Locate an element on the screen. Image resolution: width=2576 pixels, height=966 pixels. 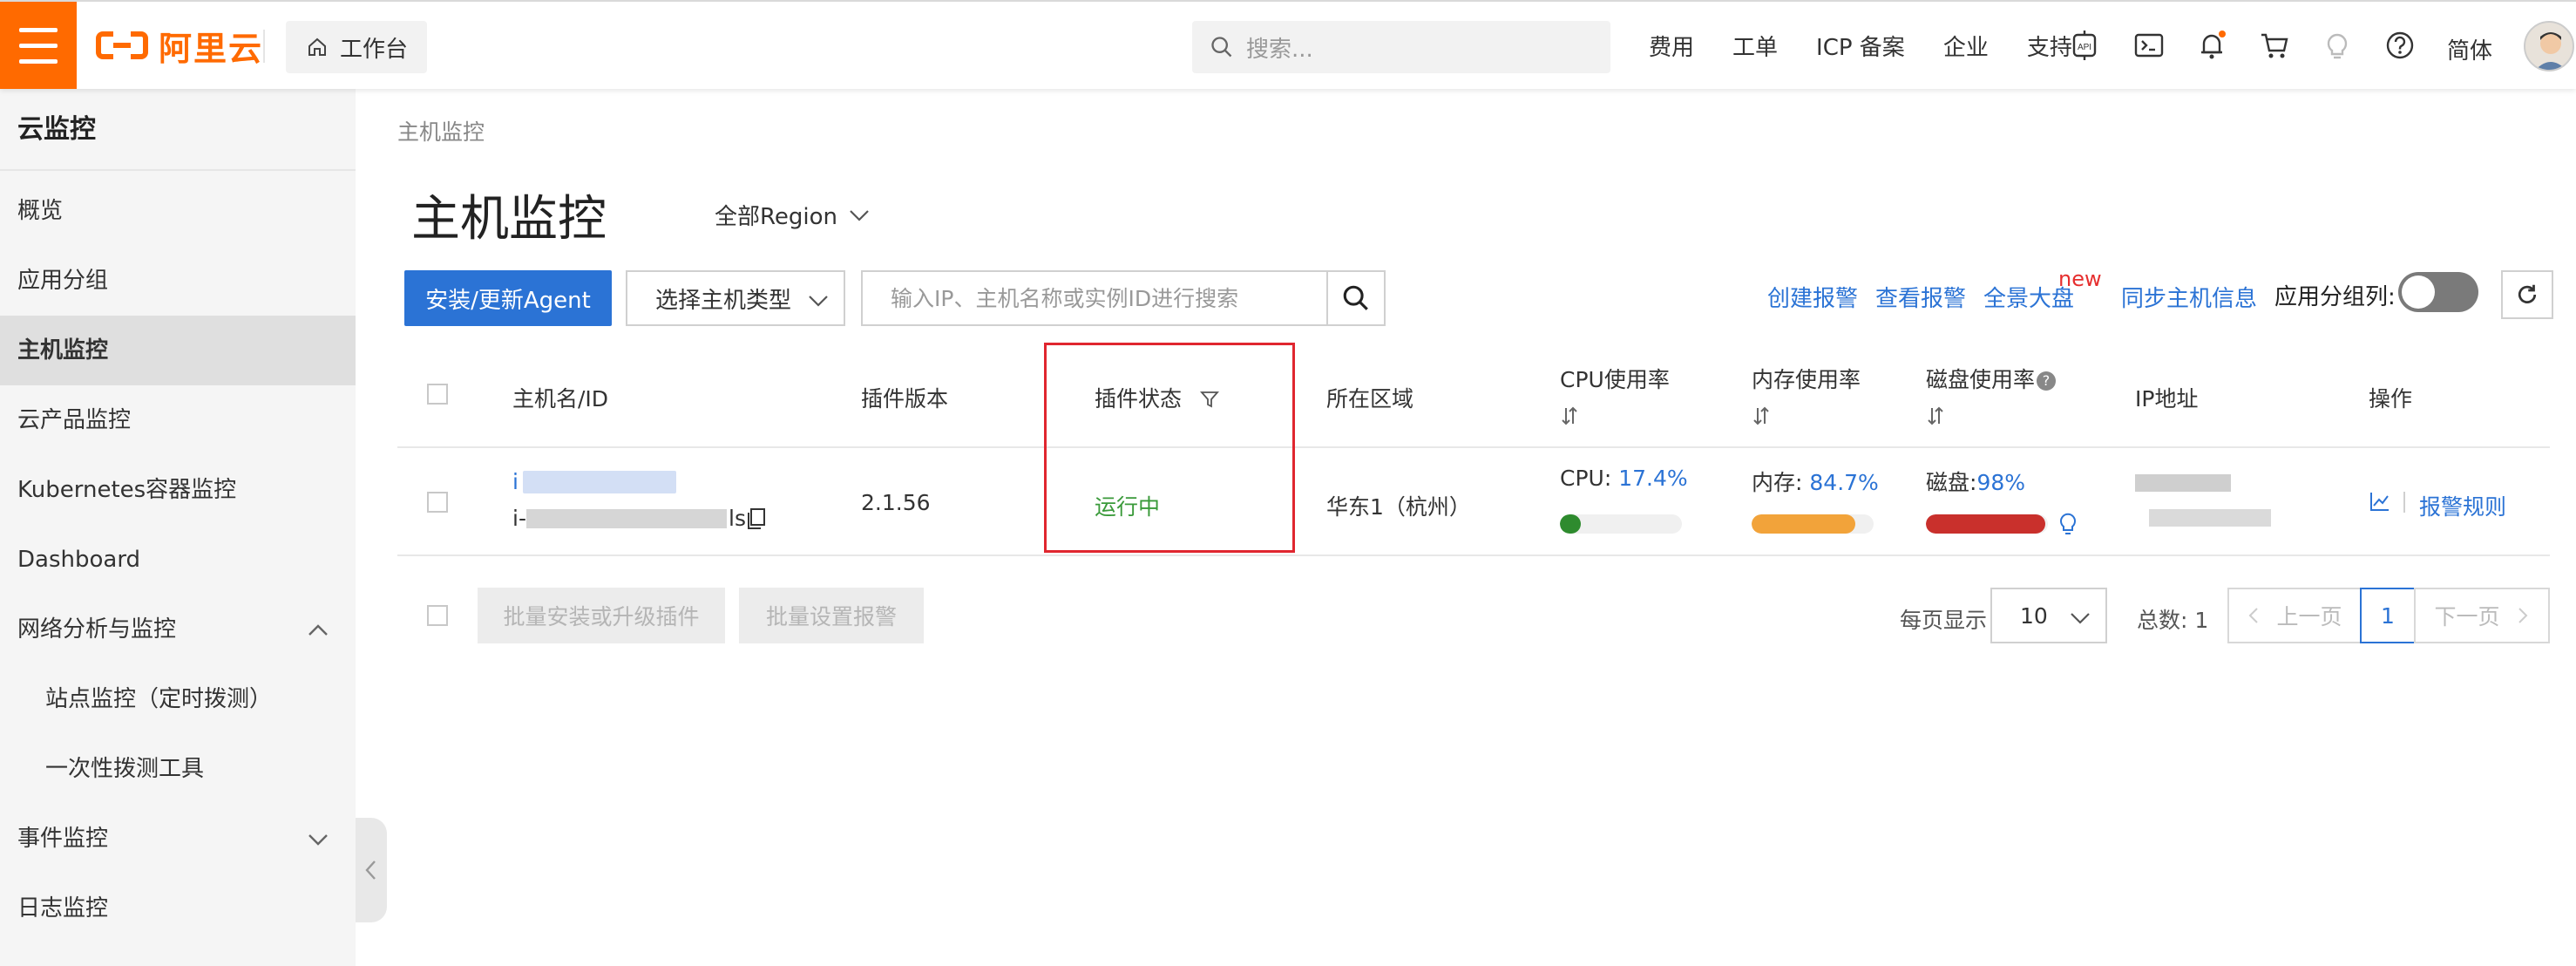
header-disk: 磁盘使用率? is located at coordinates (1991, 395).